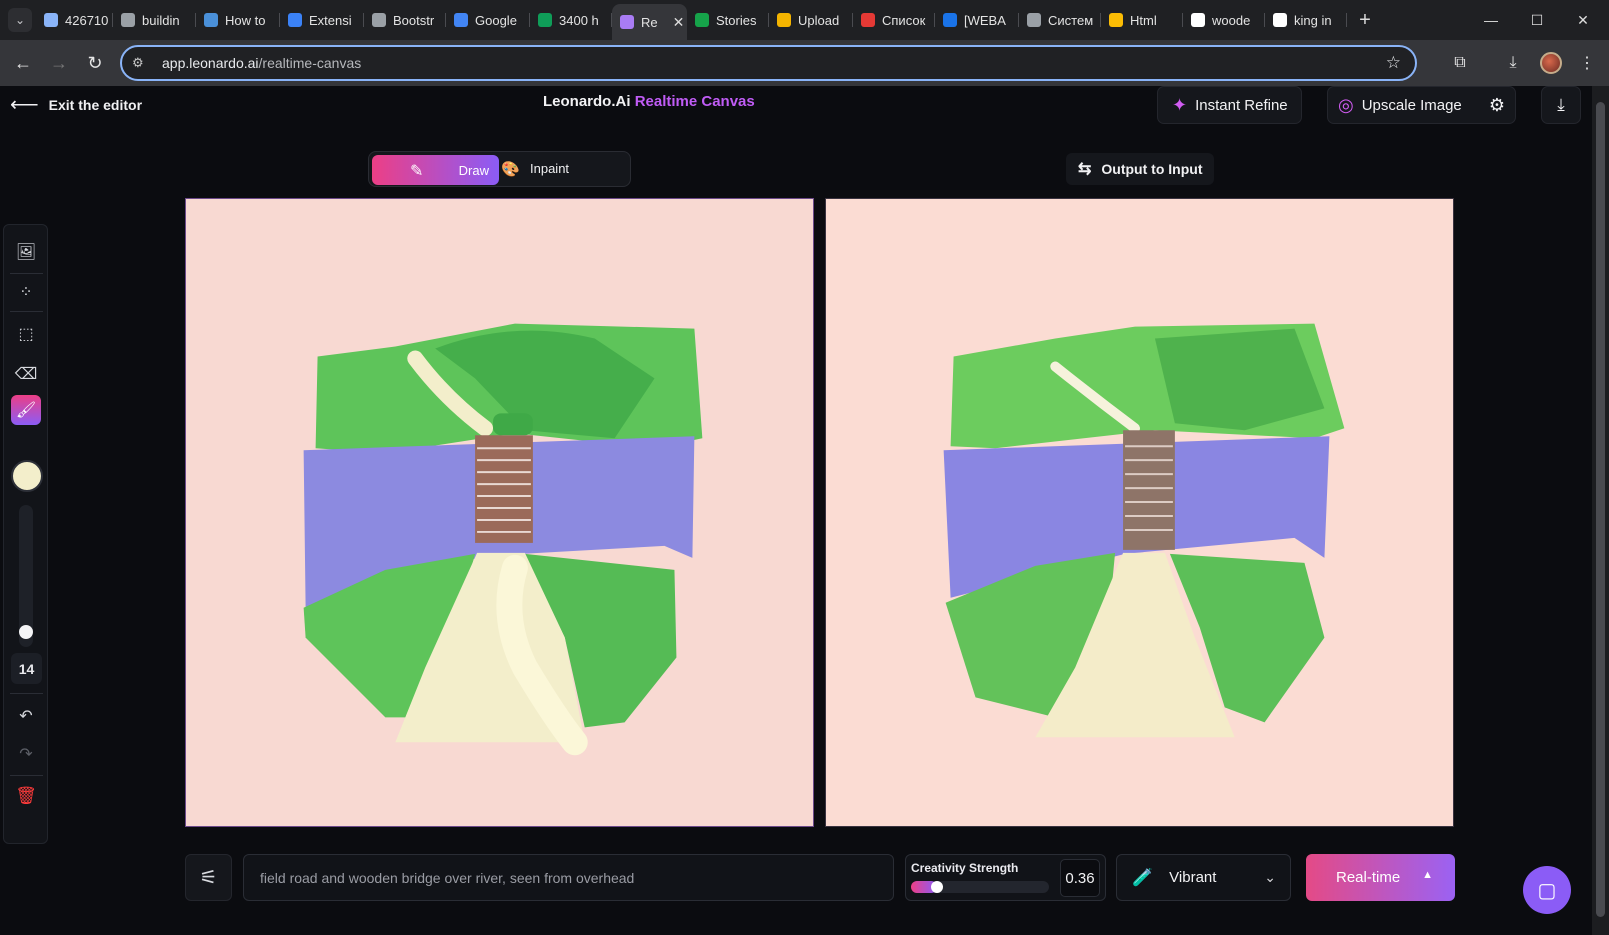 This screenshot has width=1609, height=935. What do you see at coordinates (161, 20) in the screenshot?
I see `tab-label: buildin` at bounding box center [161, 20].